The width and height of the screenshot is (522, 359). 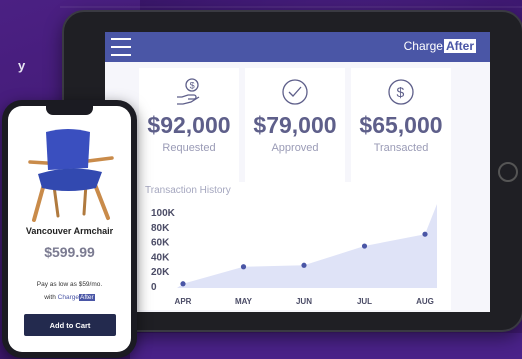 What do you see at coordinates (295, 148) in the screenshot?
I see `stat-label: Approved` at bounding box center [295, 148].